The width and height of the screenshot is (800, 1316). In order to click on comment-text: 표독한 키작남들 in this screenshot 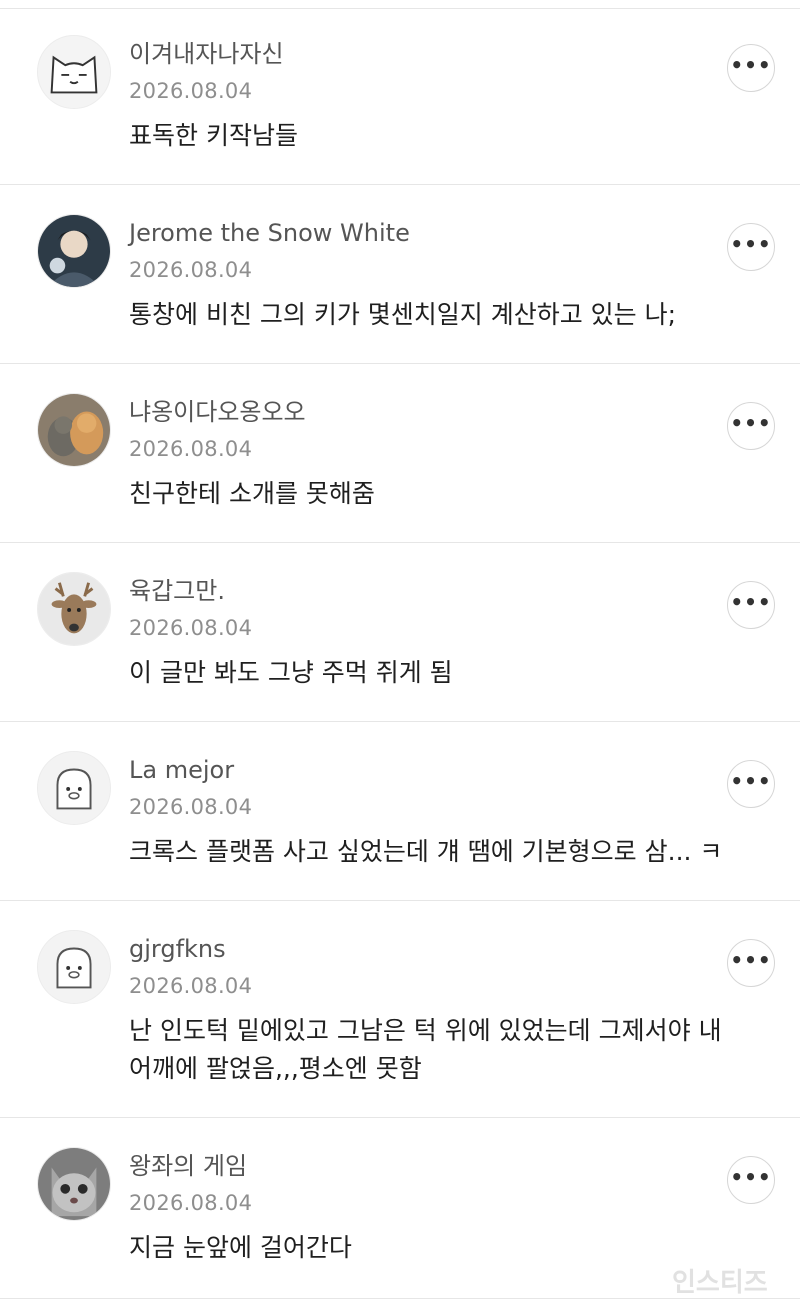, I will do `click(213, 135)`.